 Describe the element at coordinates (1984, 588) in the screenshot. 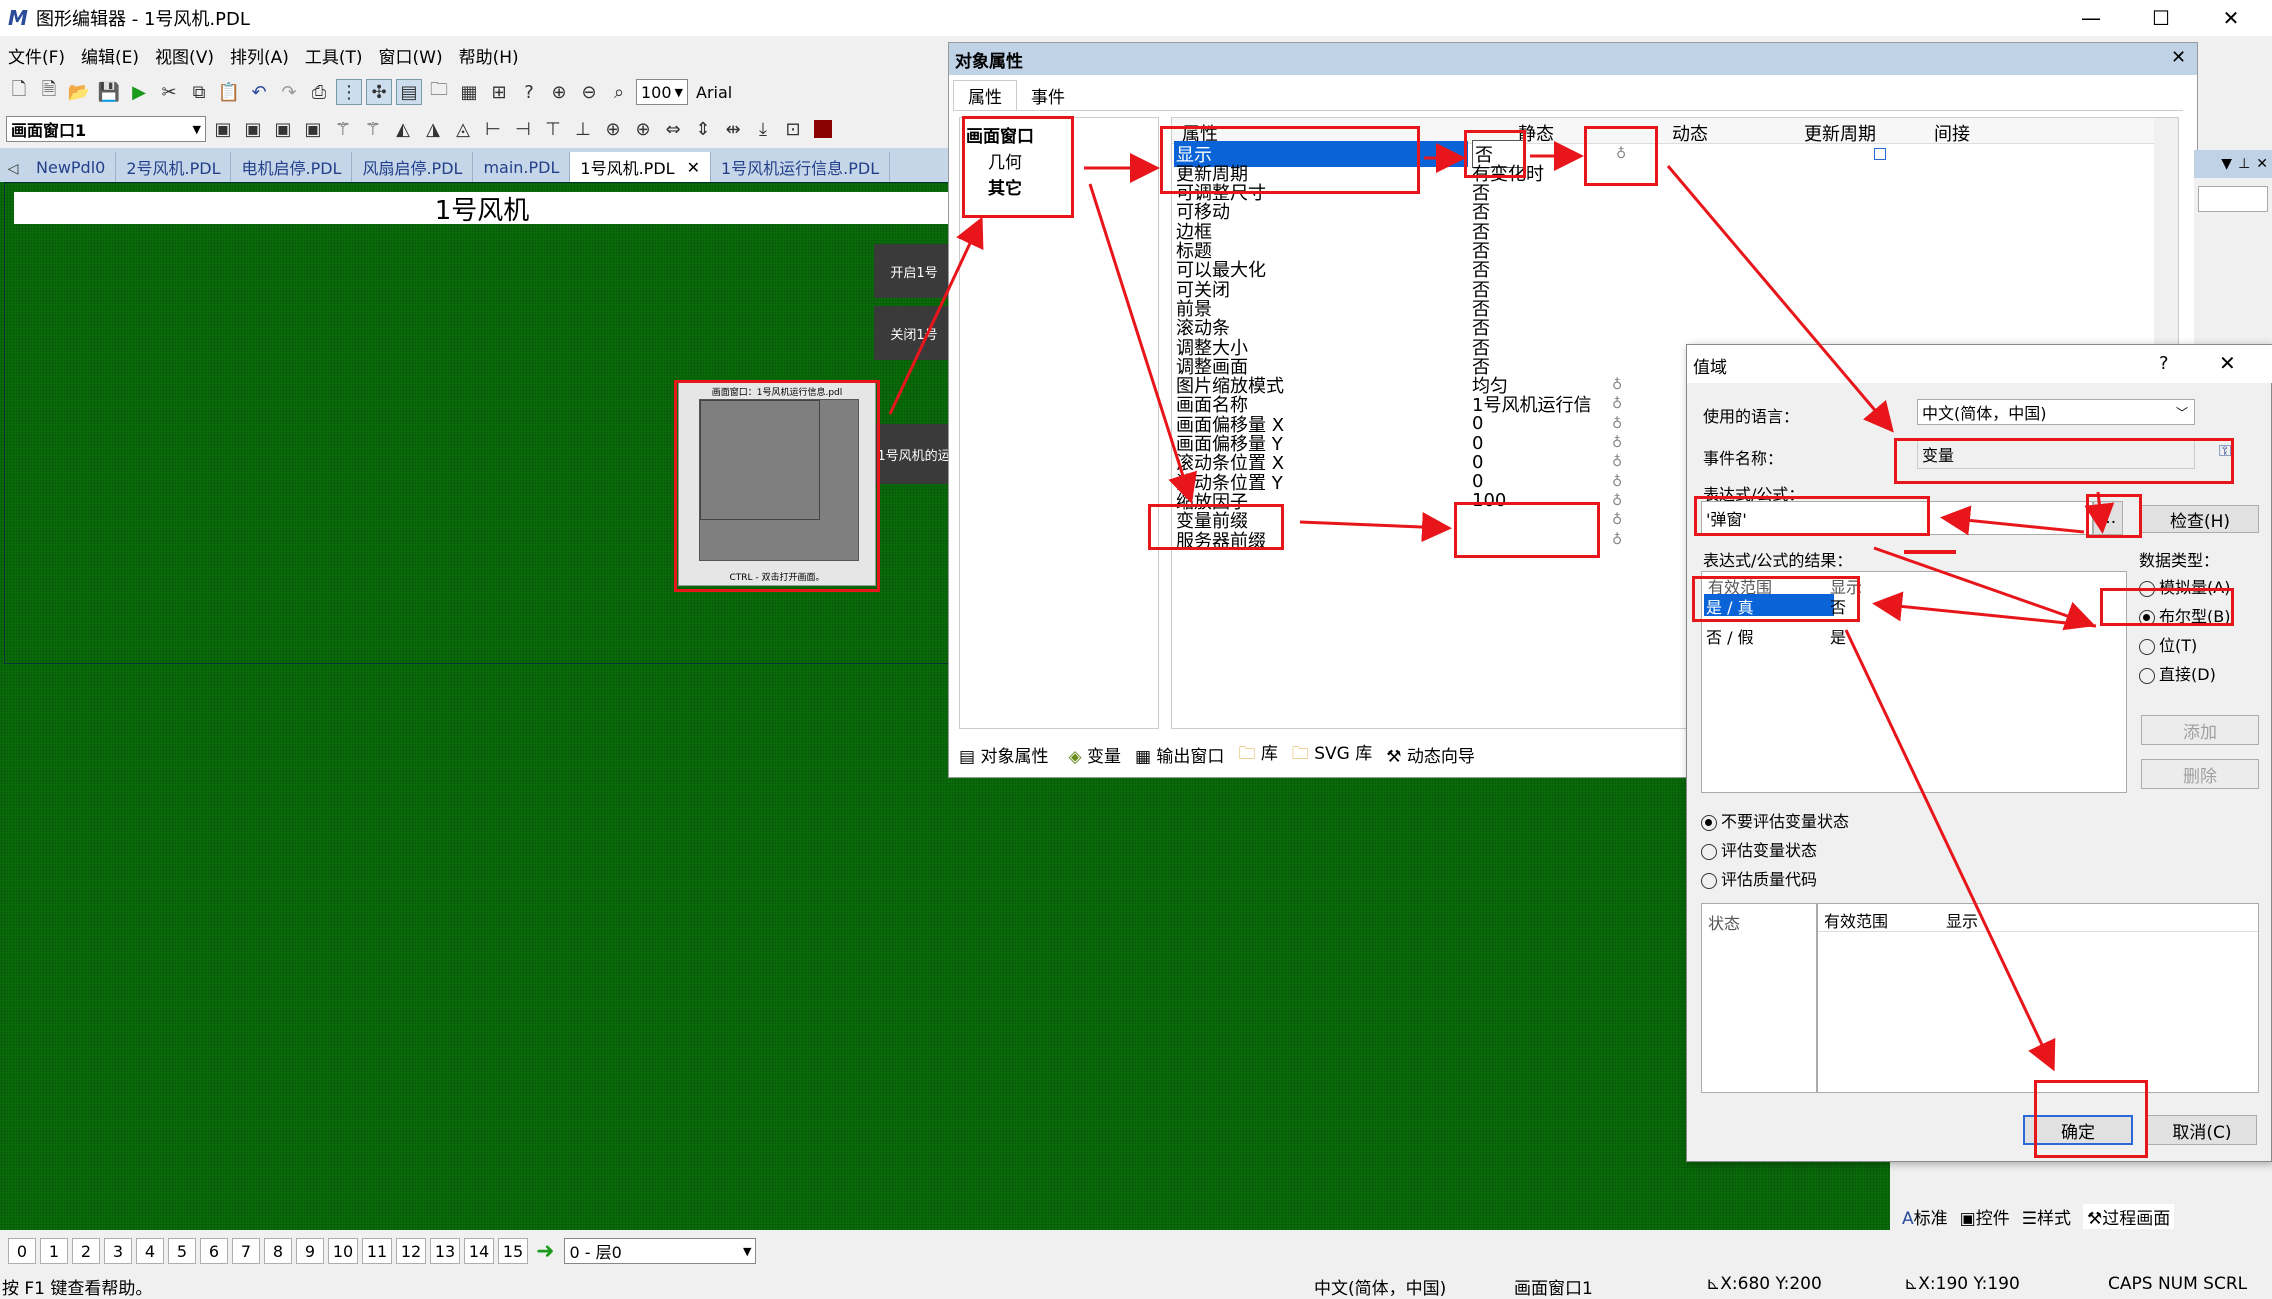

I see `arrow-to-boolean` at that location.